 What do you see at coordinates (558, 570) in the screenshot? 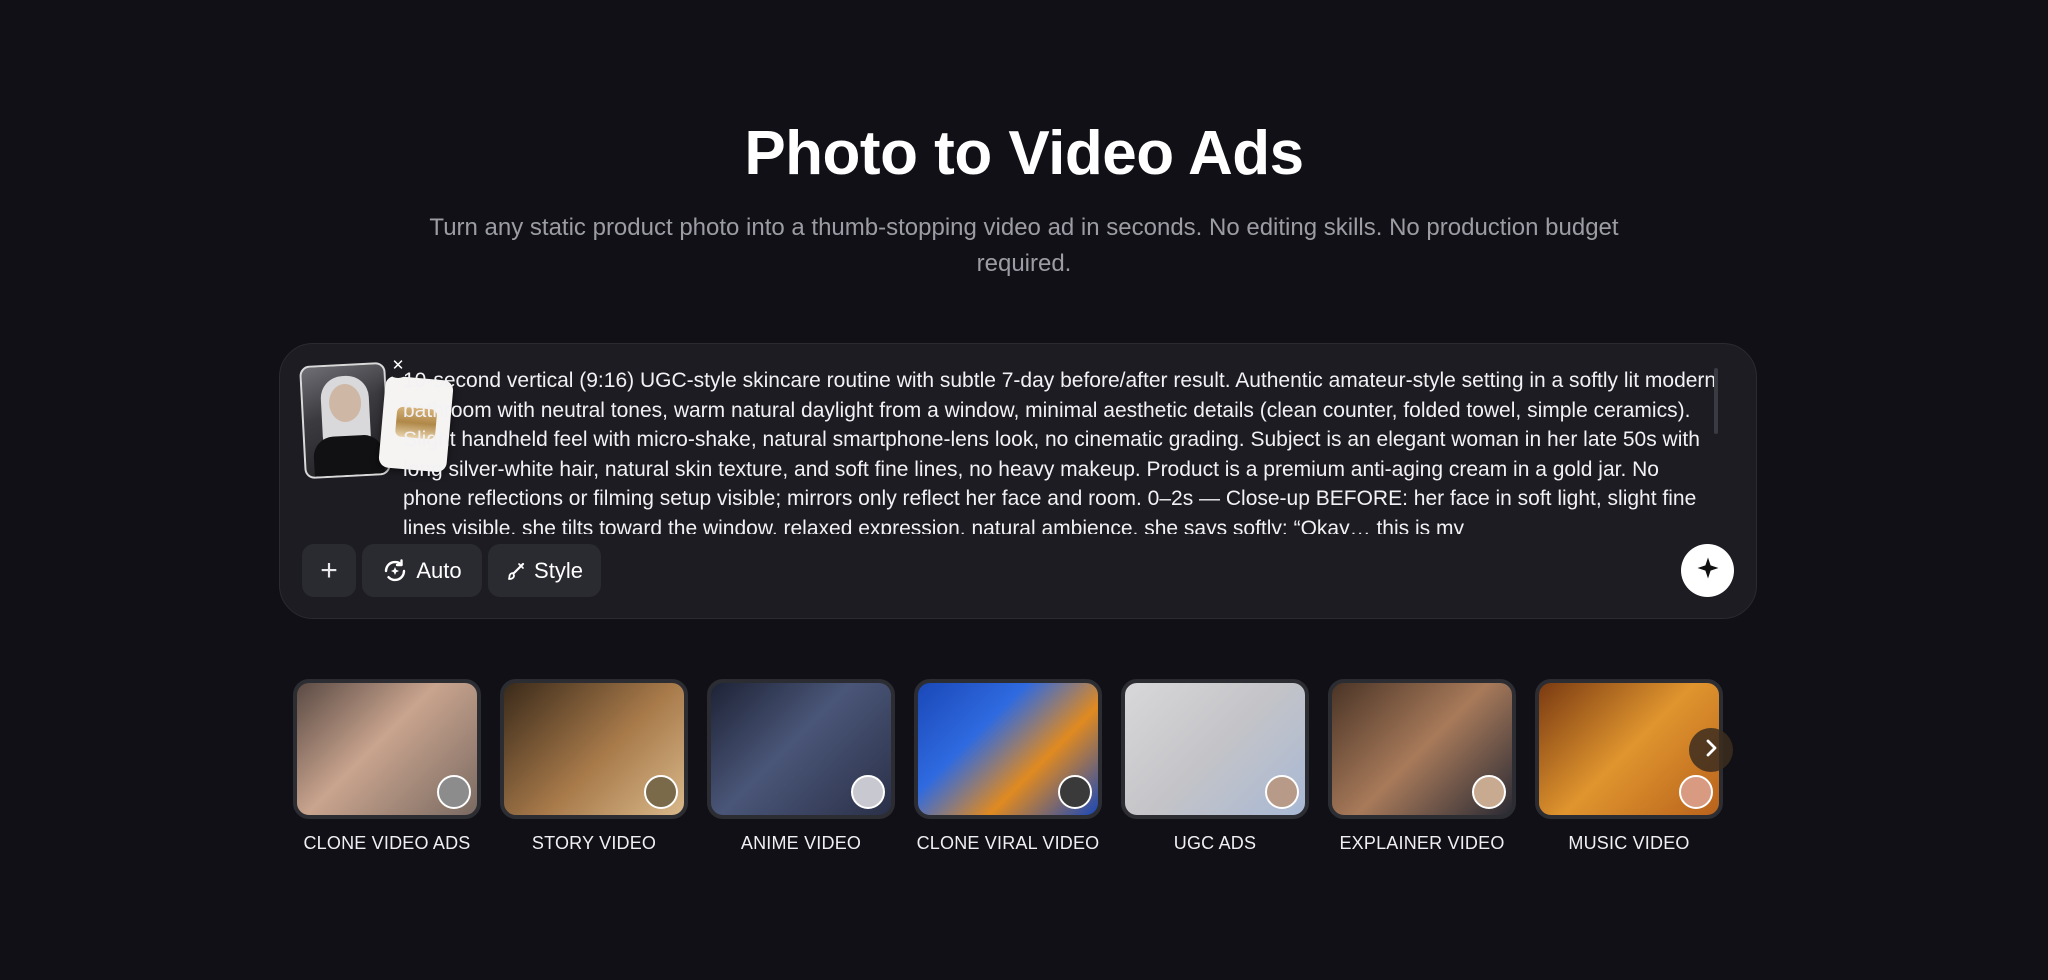
I see `style-label: Style` at bounding box center [558, 570].